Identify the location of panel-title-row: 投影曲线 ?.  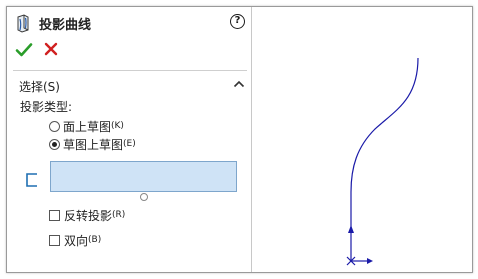
(130, 23).